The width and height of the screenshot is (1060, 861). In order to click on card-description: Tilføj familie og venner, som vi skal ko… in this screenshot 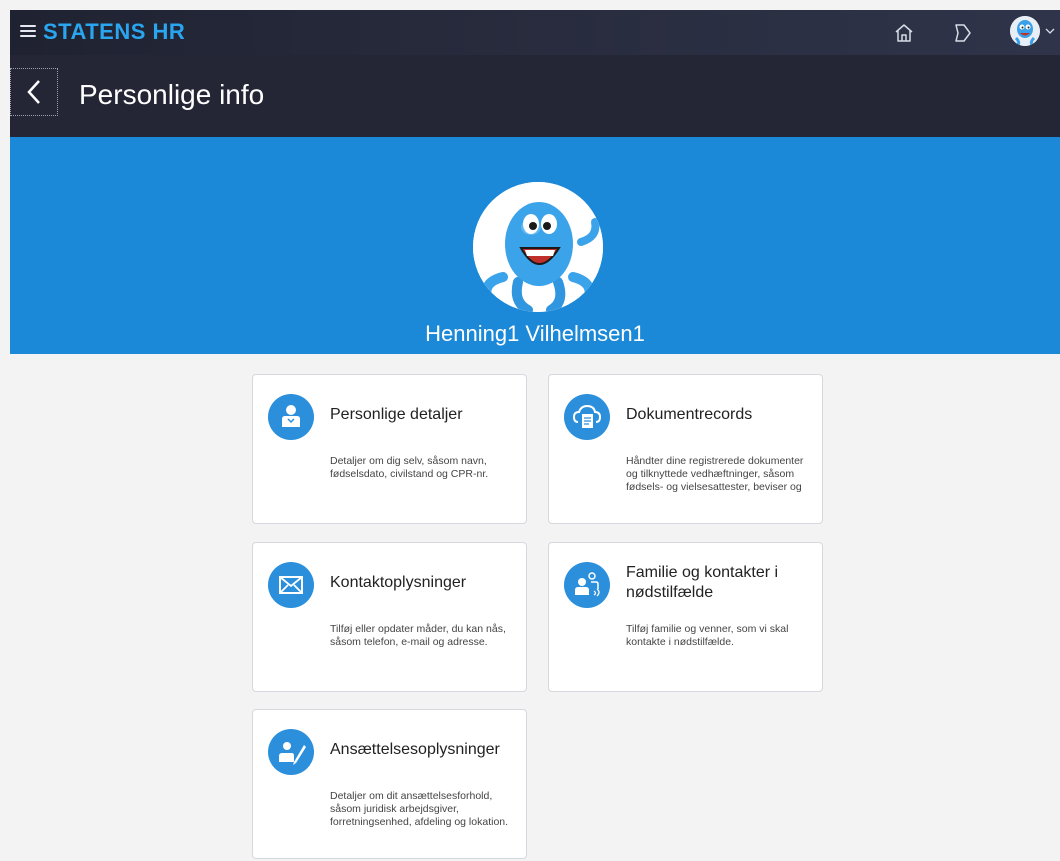, I will do `click(707, 635)`.